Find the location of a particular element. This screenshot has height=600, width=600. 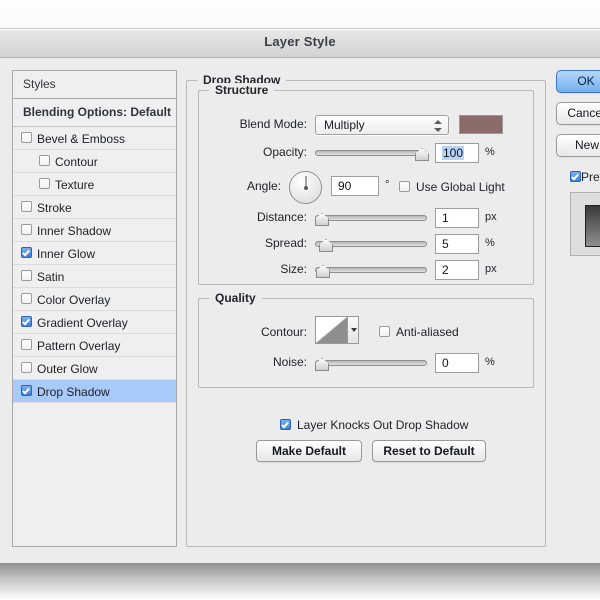

effect-item: Color Overlay is located at coordinates (94, 299).